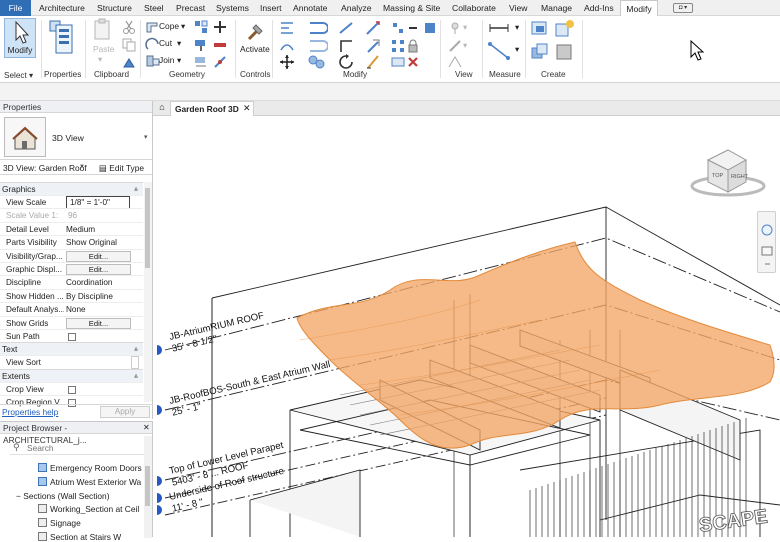 The image size is (780, 542). What do you see at coordinates (317, 28) in the screenshot?
I see `mirror-pick-axis-icon` at bounding box center [317, 28].